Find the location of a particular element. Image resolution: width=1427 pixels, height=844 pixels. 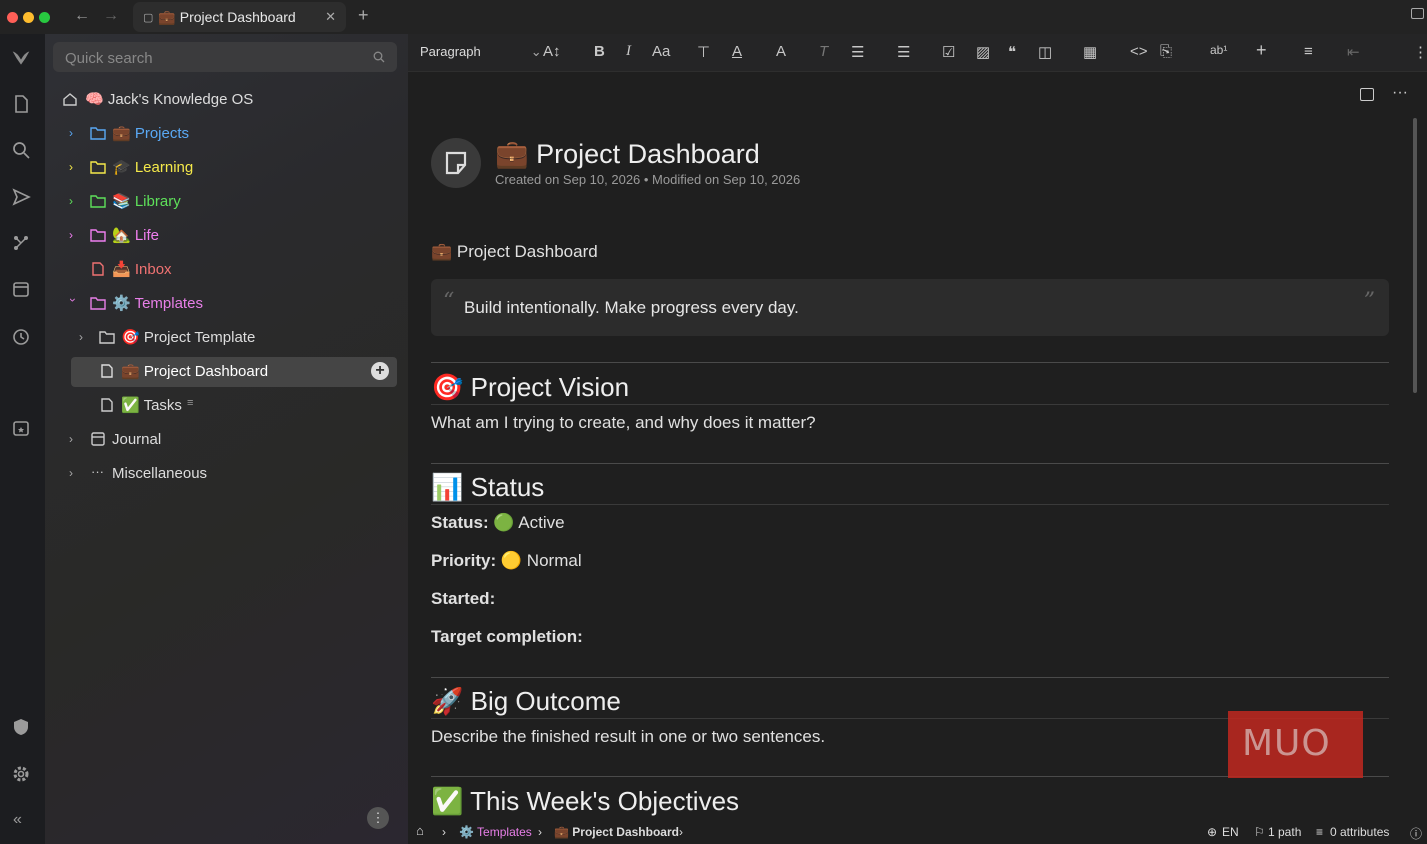

heading-status: 📊 Status is located at coordinates (487, 487).